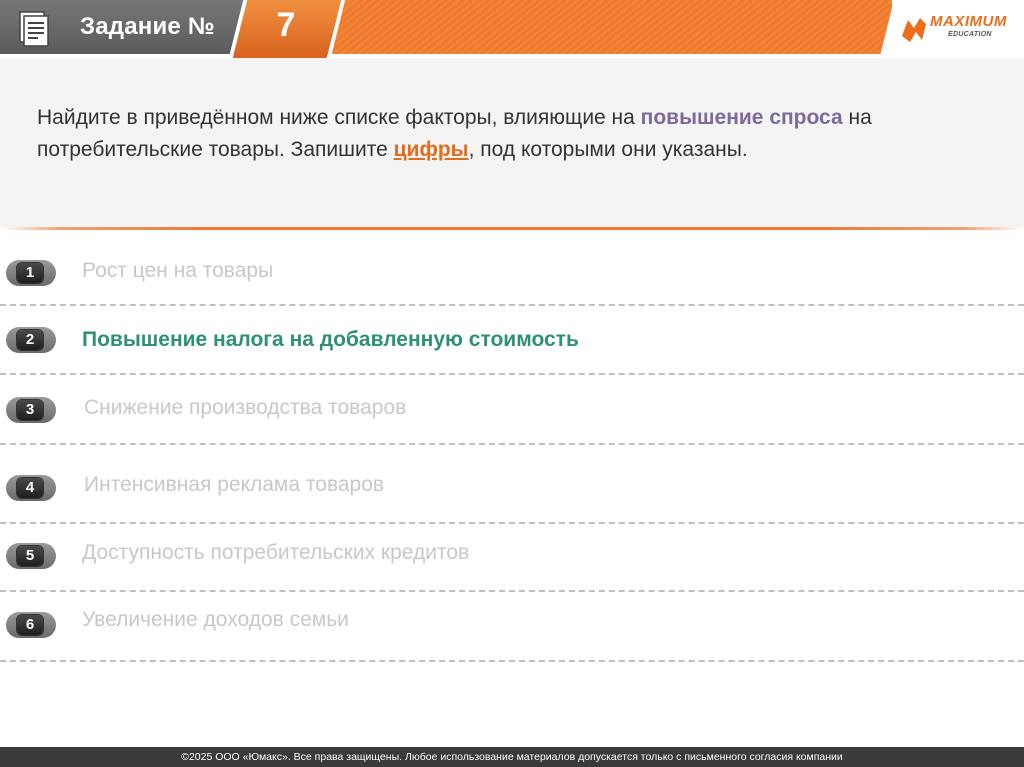  I want to click on number-badge: 1, so click(31, 273).